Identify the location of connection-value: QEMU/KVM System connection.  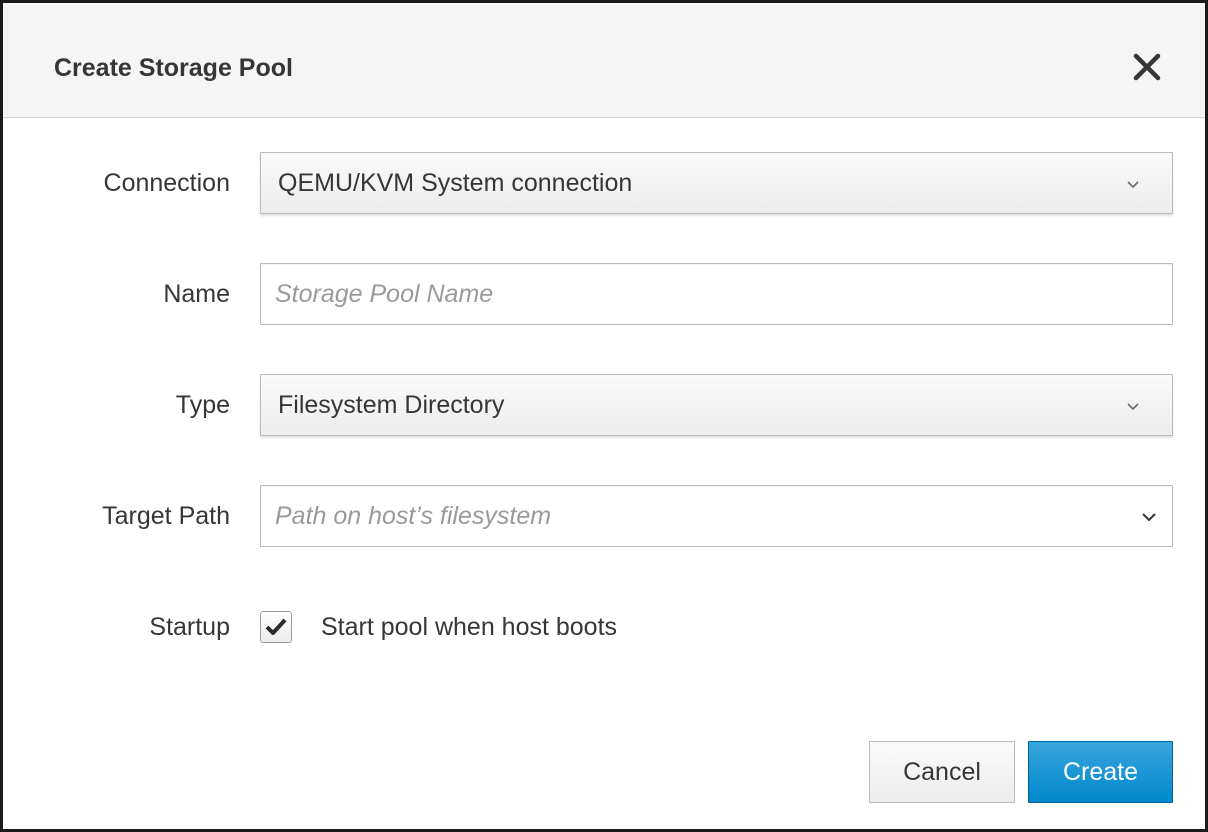
(455, 183).